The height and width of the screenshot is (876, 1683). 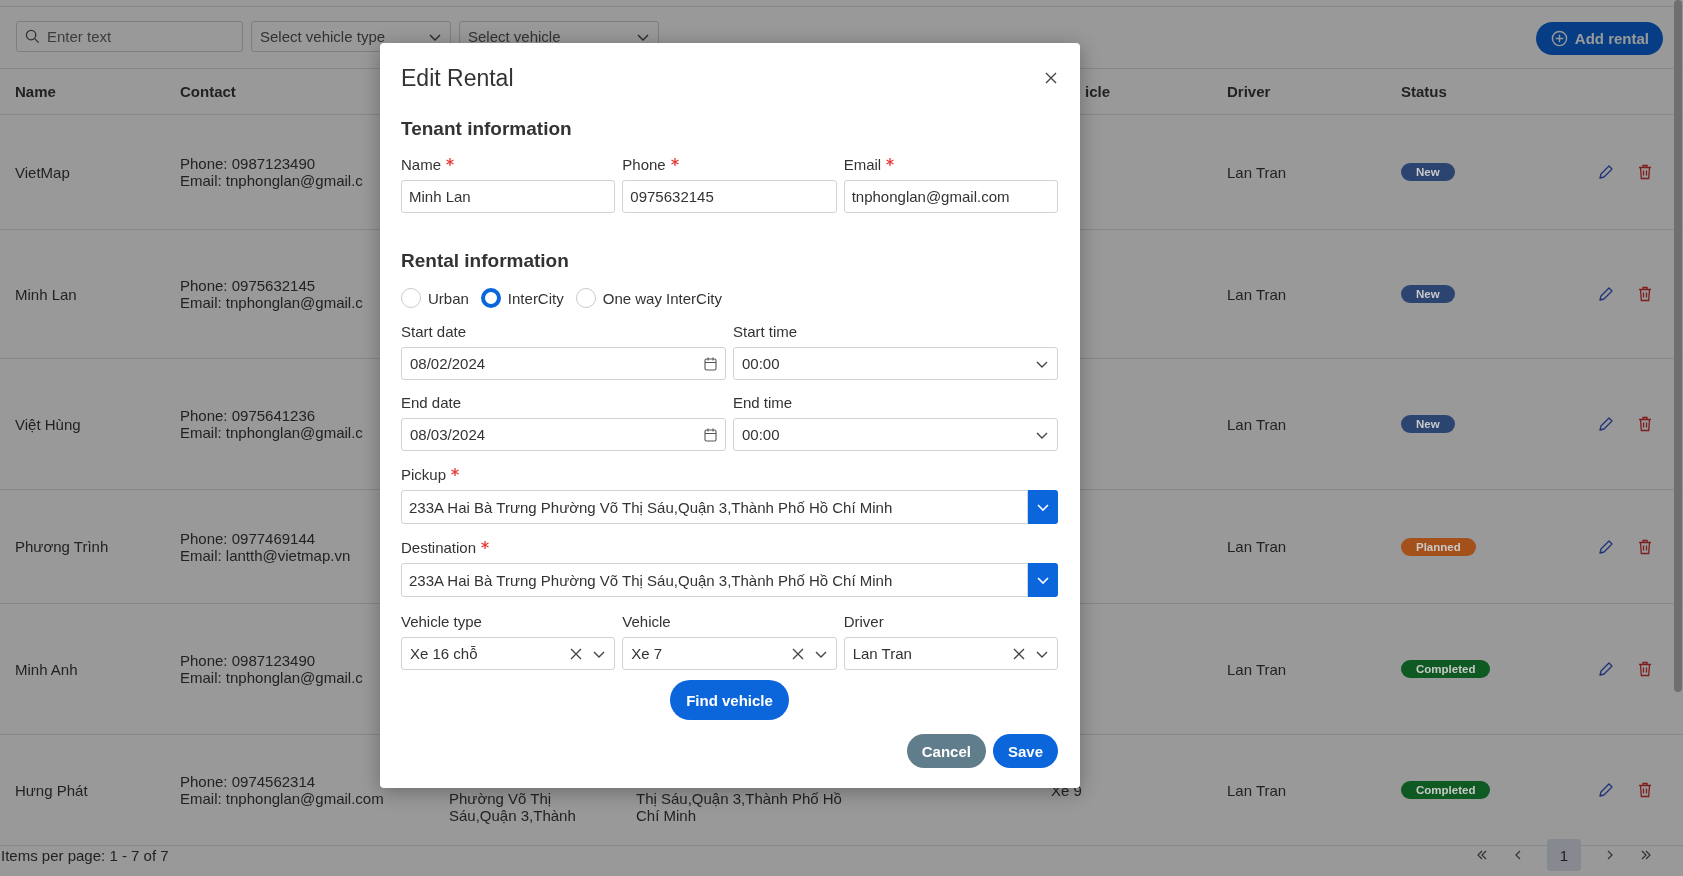 I want to click on destination-text: Chí Minh, so click(x=666, y=815).